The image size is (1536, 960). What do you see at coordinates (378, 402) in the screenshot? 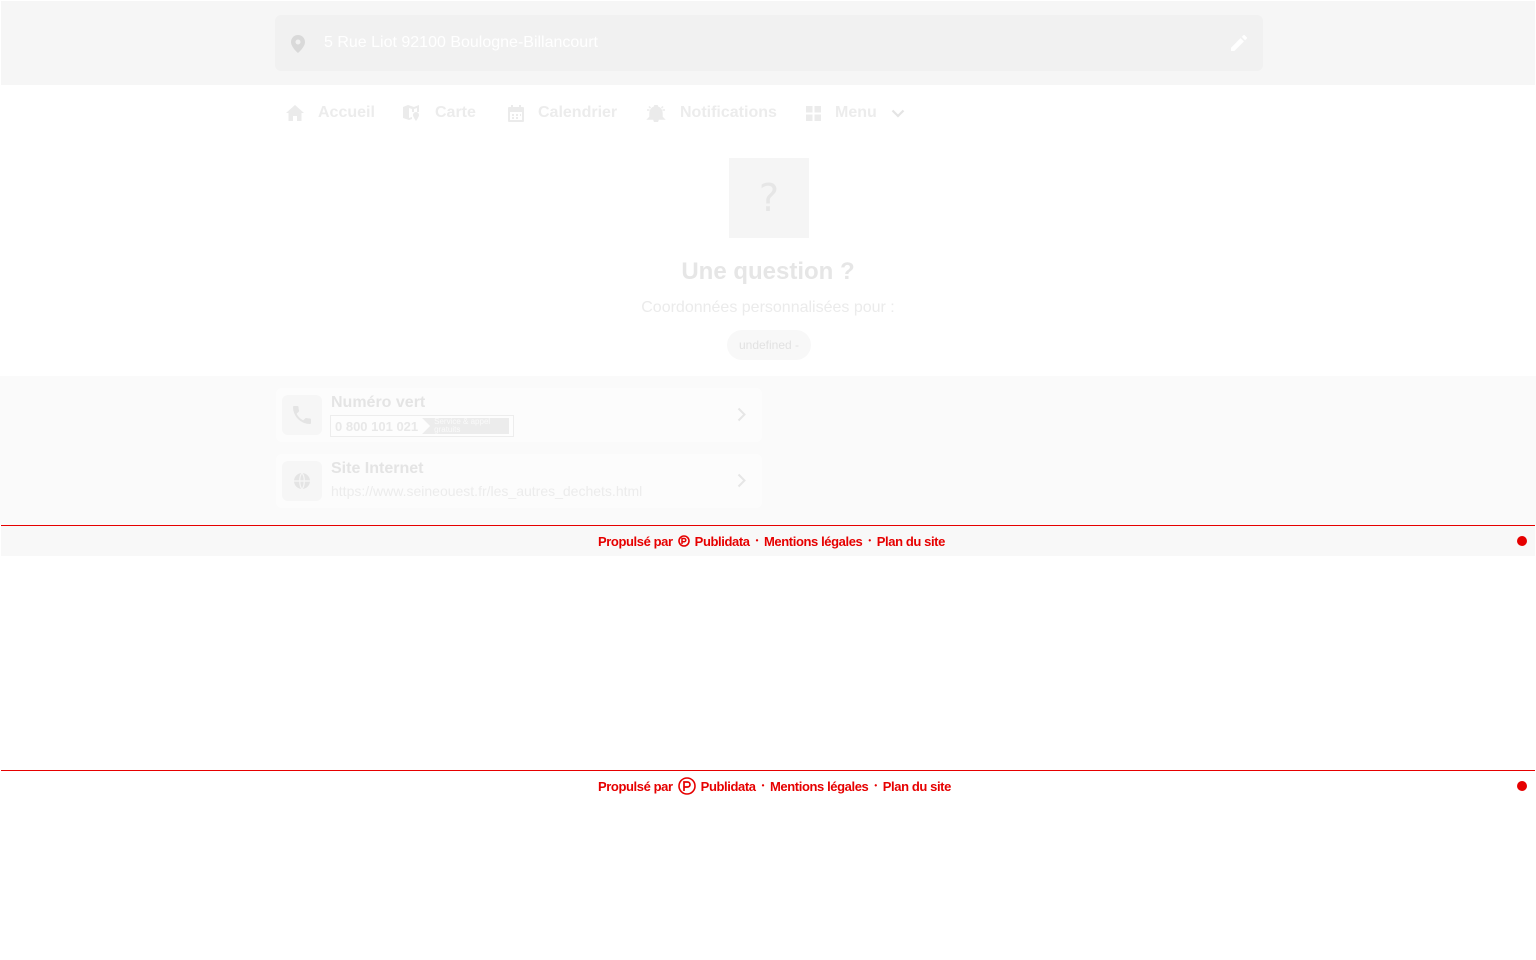
I see `phone-title: Numéro vert` at bounding box center [378, 402].